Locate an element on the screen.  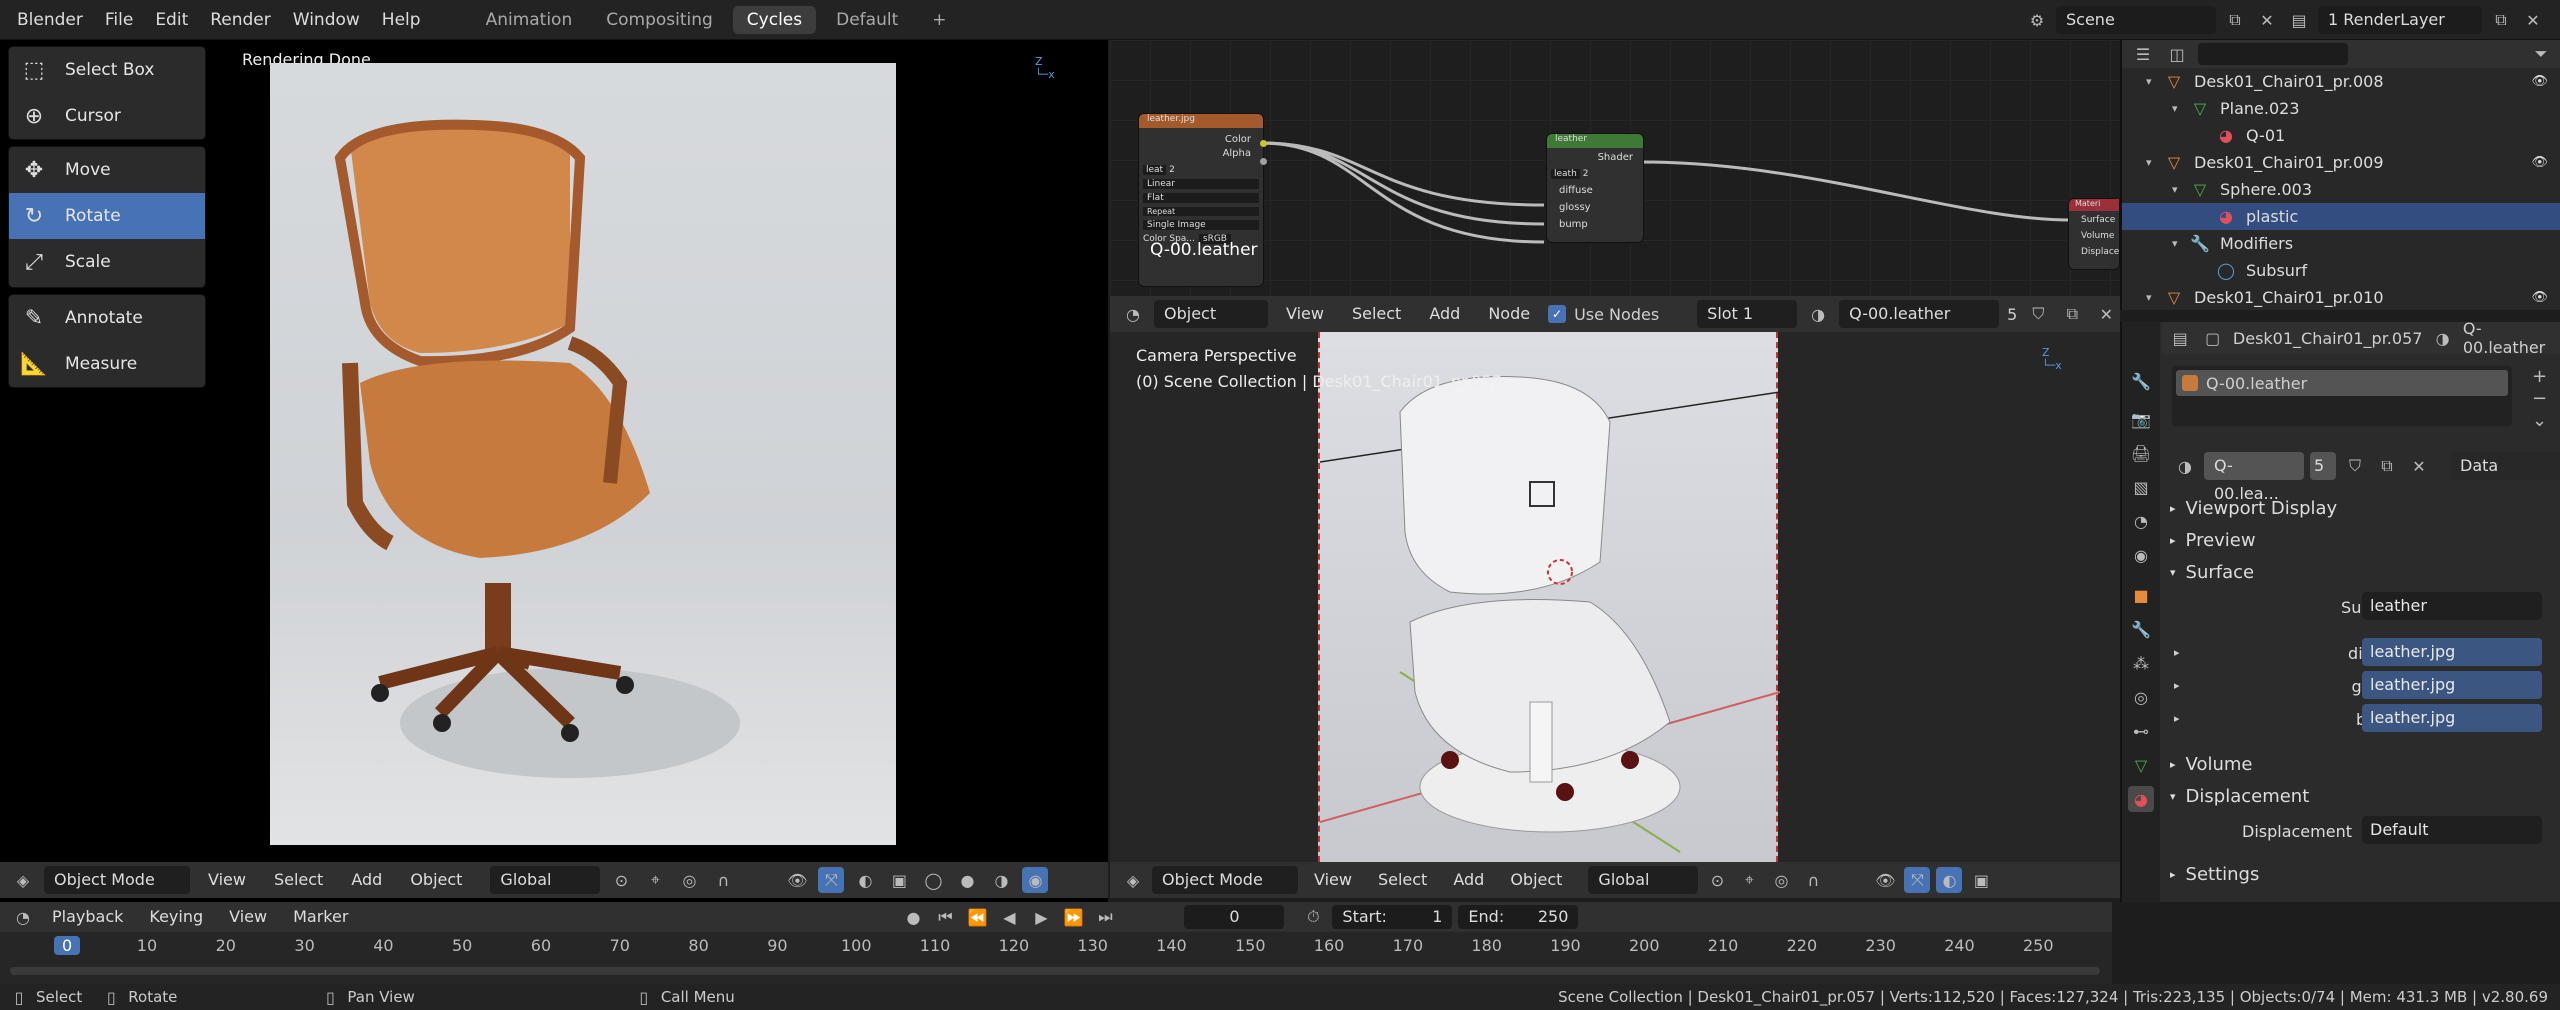
material-slot-item: Q-00.leather is located at coordinates (2342, 383).